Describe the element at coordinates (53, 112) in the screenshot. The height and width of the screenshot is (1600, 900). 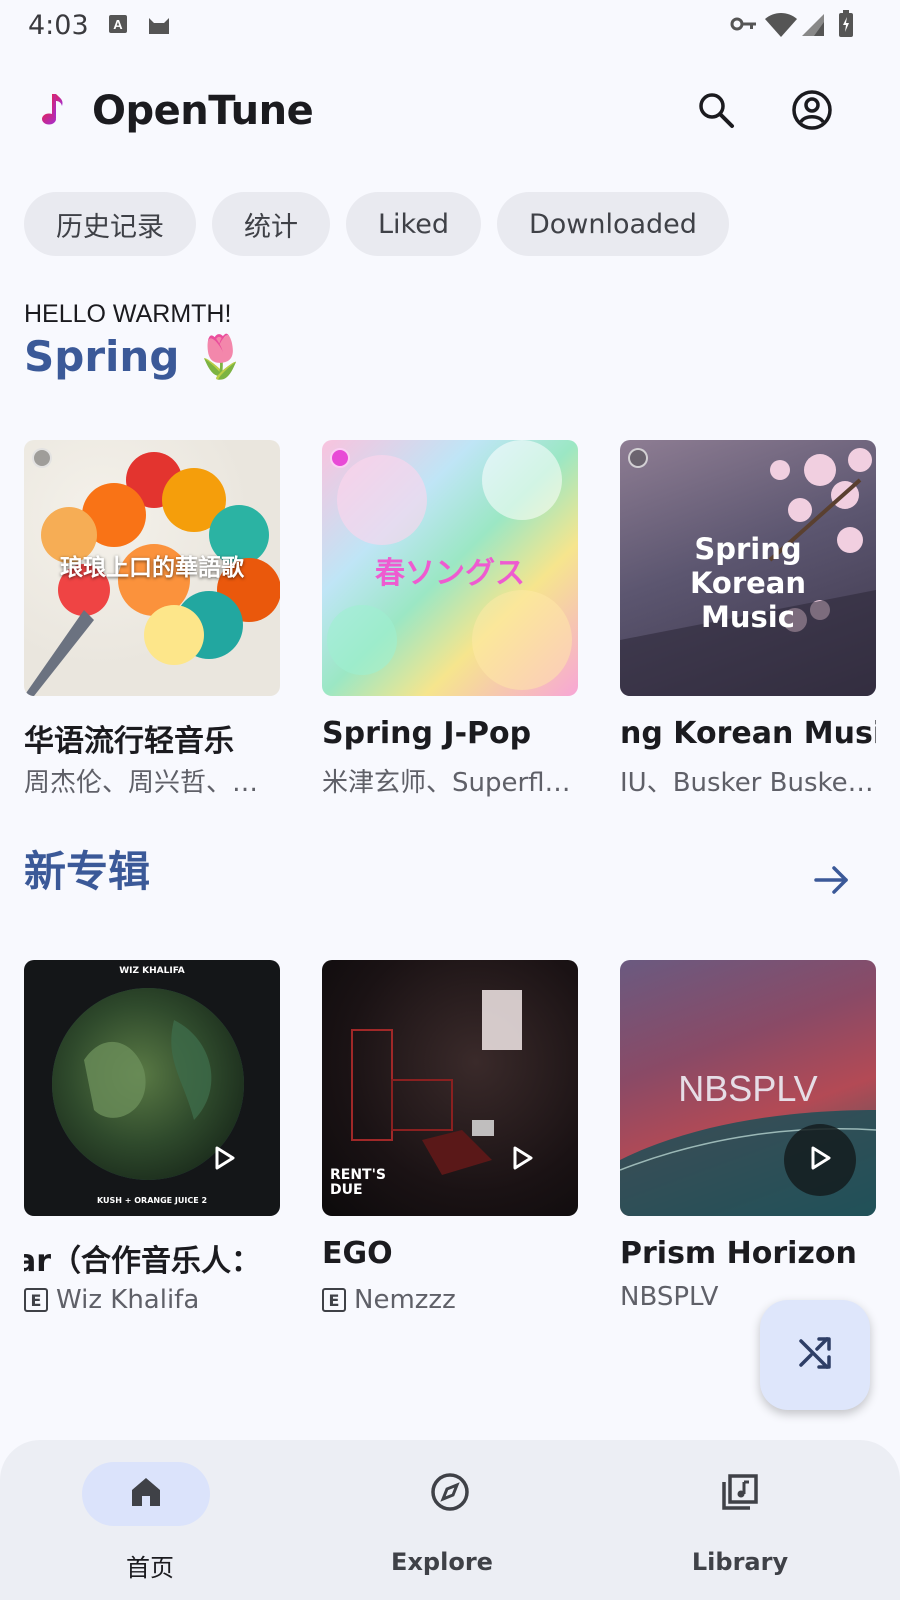
I see `music-note-icon` at that location.